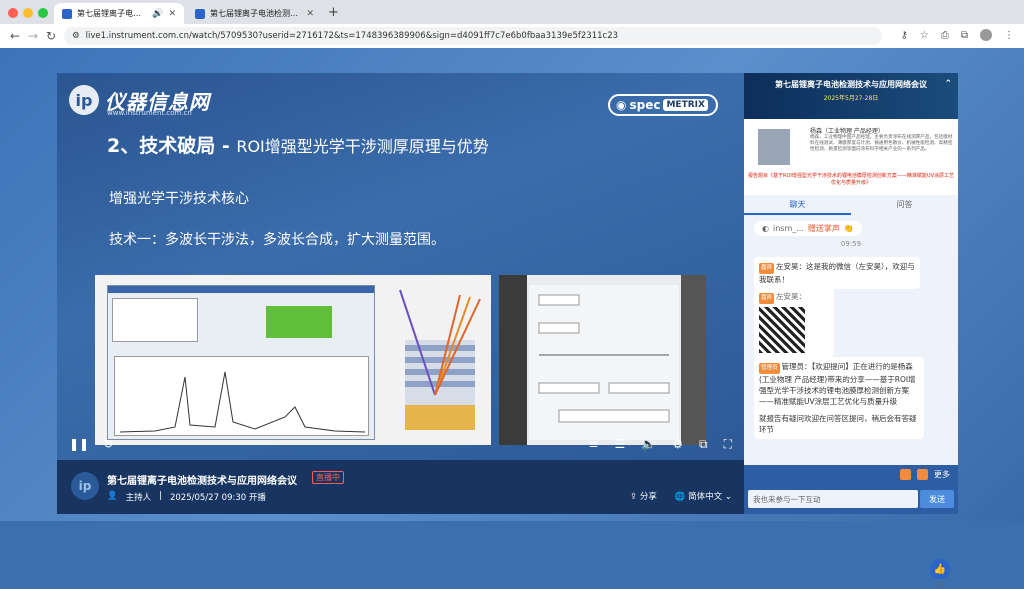 Image resolution: width=1024 pixels, height=589 pixels. Describe the element at coordinates (1009, 35) in the screenshot. I see `menu-icon: ⋮` at that location.